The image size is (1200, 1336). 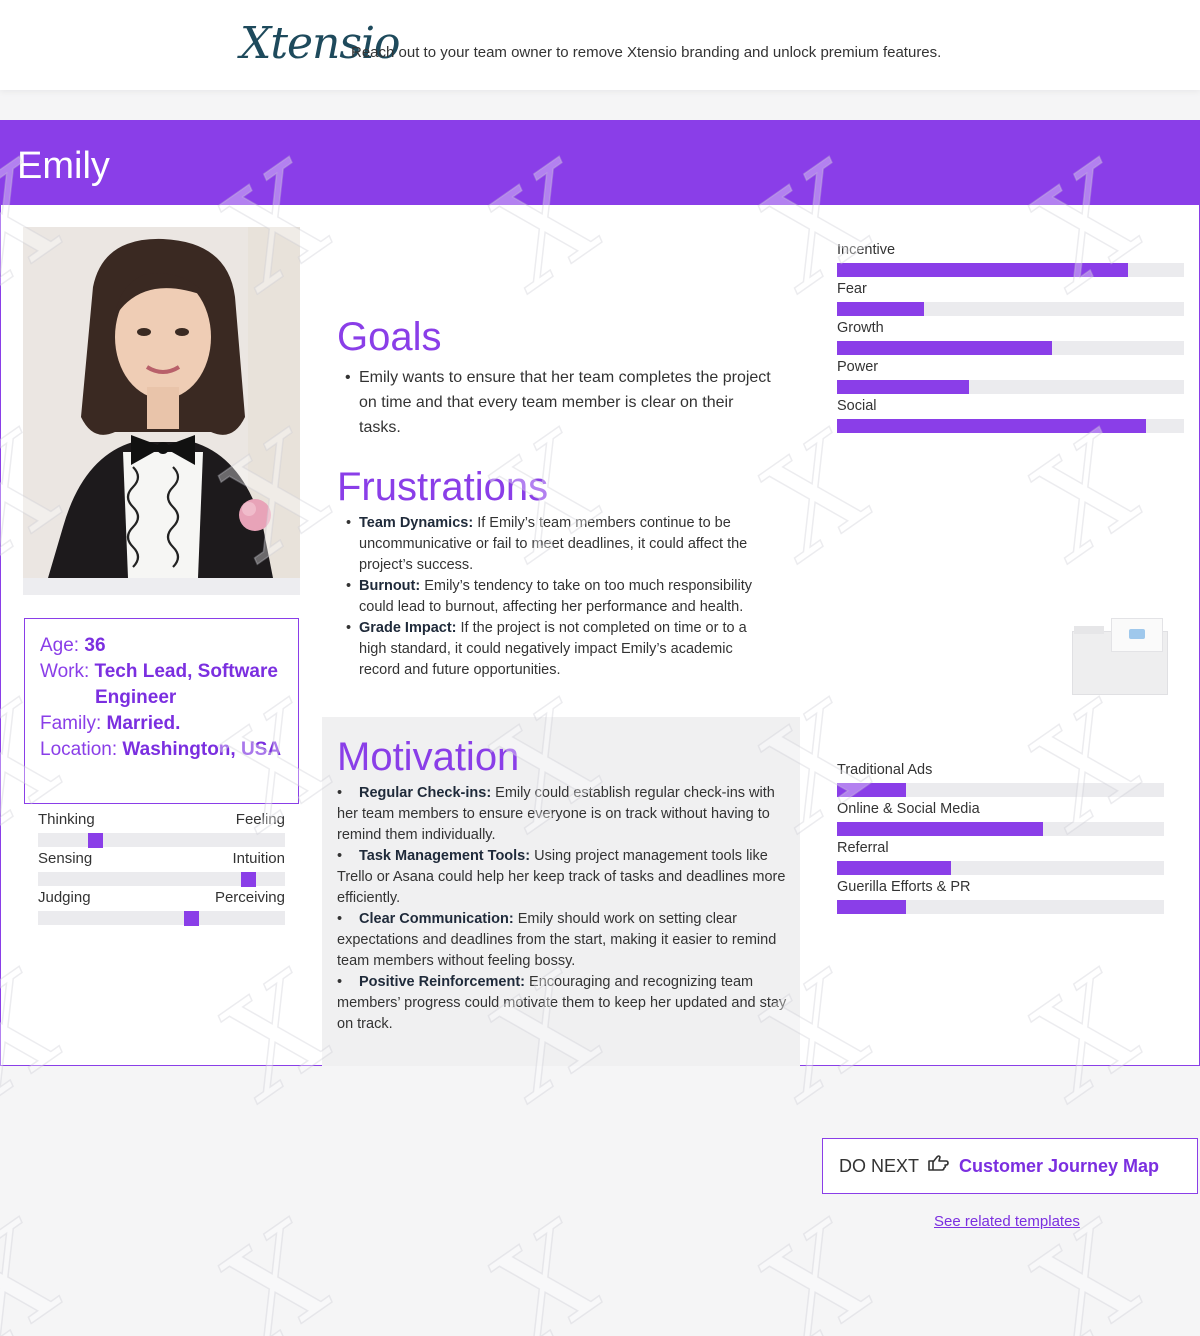 I want to click on age-label: Age:, so click(x=60, y=645).